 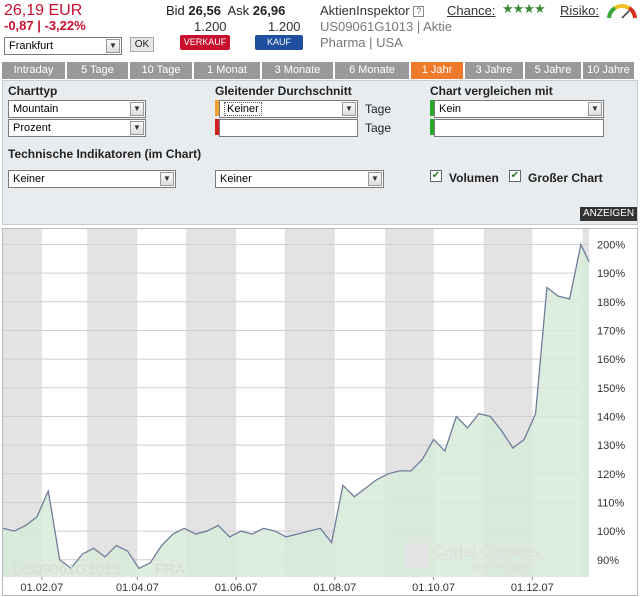 What do you see at coordinates (92, 179) in the screenshot?
I see `indicator1-select: Keiner ▼` at bounding box center [92, 179].